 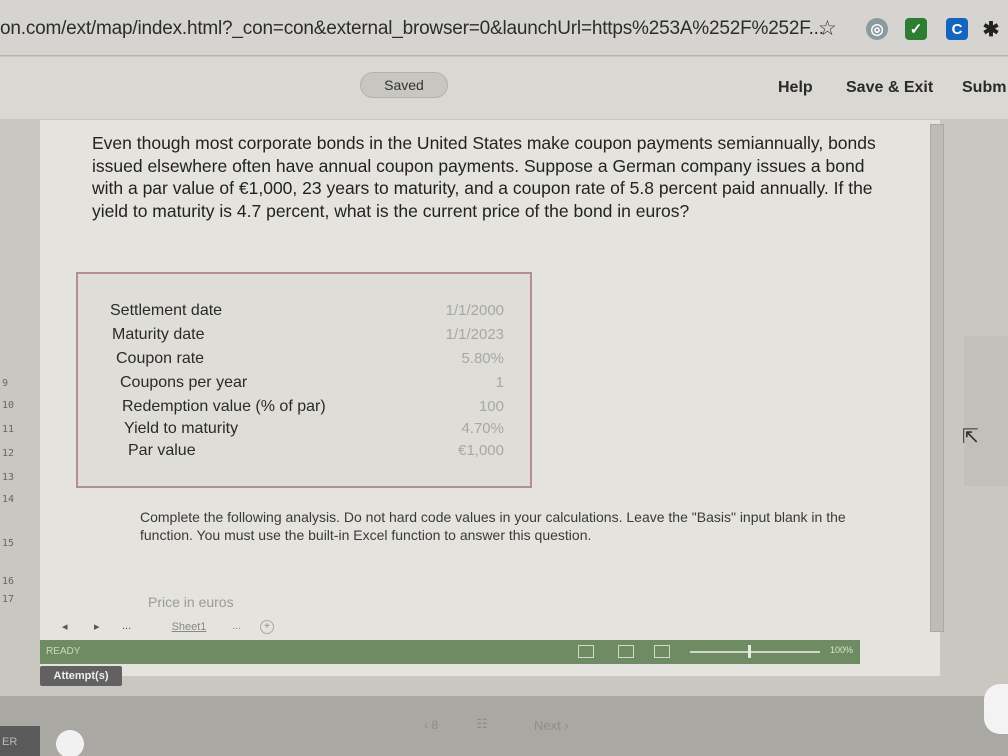 What do you see at coordinates (306, 432) in the screenshot?
I see `input-row: Yield to maturity 4.70%` at bounding box center [306, 432].